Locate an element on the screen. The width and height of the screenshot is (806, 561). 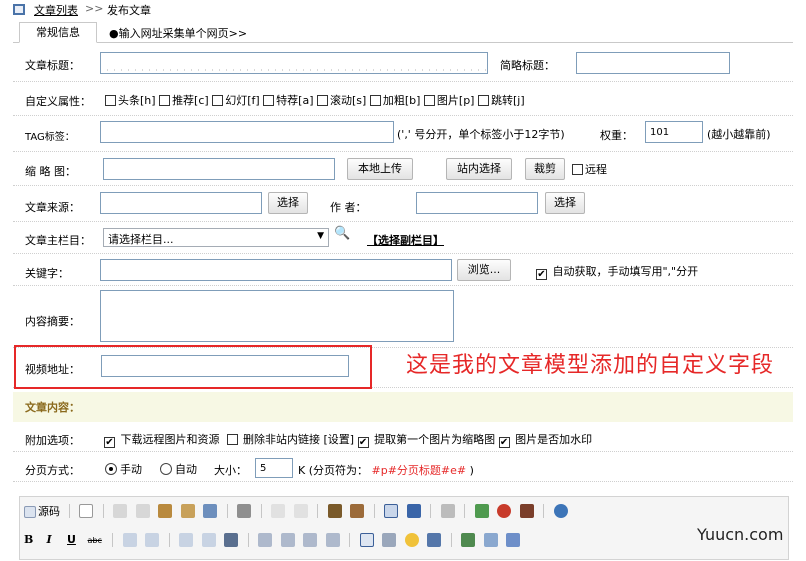
flag-jump-label: 跳转[j] is located at coordinates (507, 100).